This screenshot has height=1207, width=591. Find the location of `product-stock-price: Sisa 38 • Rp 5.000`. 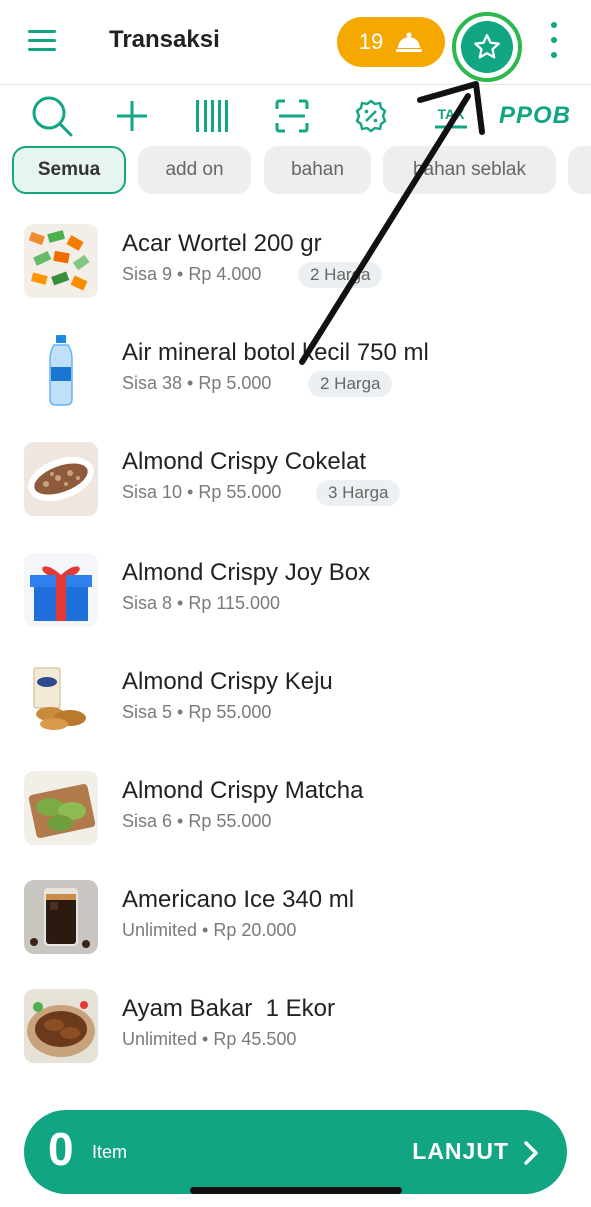

product-stock-price: Sisa 38 • Rp 5.000 is located at coordinates (197, 383).